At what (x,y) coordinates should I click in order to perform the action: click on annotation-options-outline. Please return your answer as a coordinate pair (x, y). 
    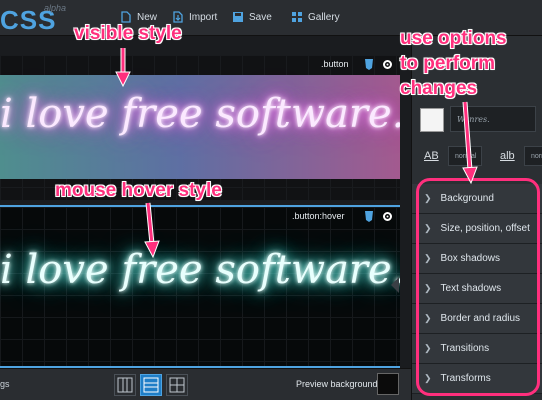
    Looking at the image, I should click on (478, 287).